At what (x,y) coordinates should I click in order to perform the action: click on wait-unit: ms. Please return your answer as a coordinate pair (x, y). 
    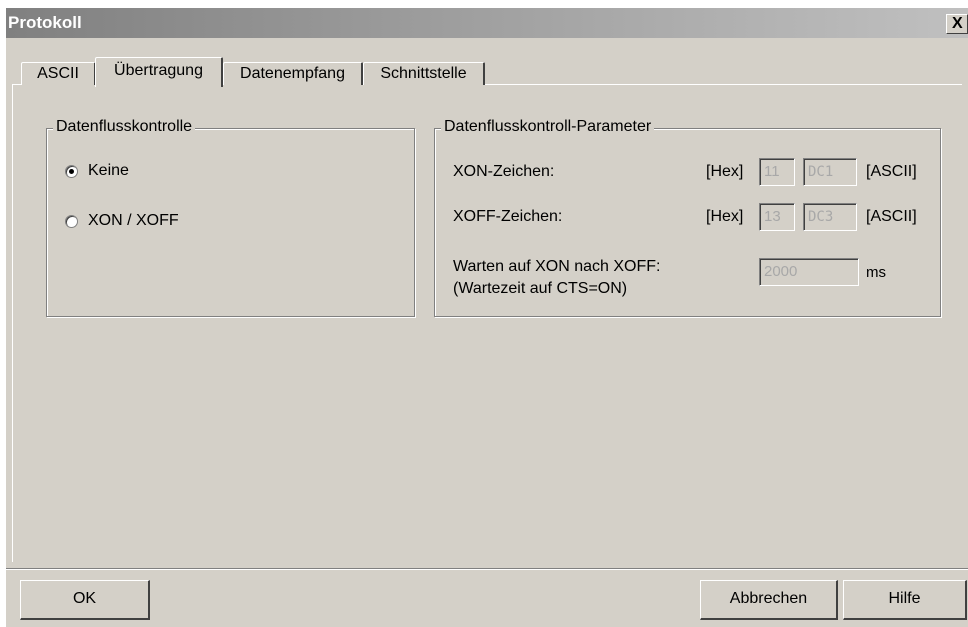
    Looking at the image, I should click on (876, 272).